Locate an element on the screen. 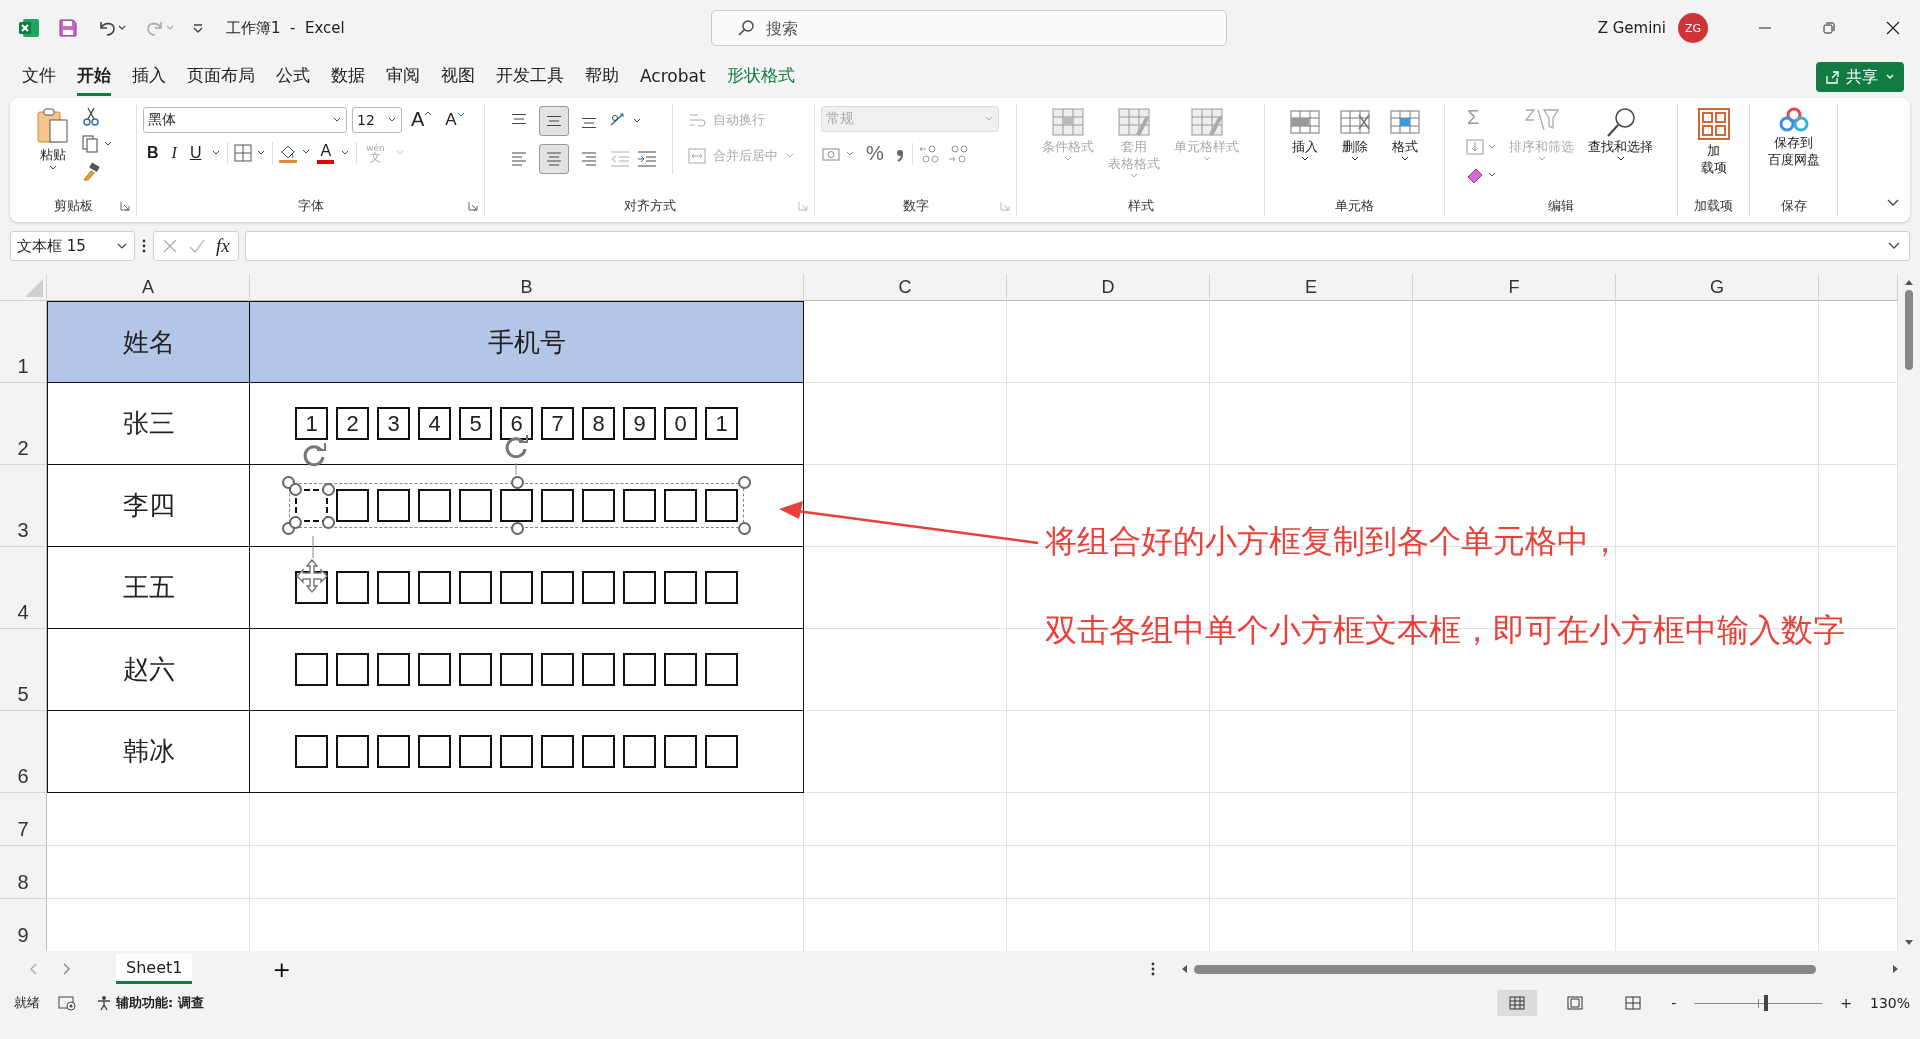 The width and height of the screenshot is (1920, 1039). column-header: B is located at coordinates (527, 287).